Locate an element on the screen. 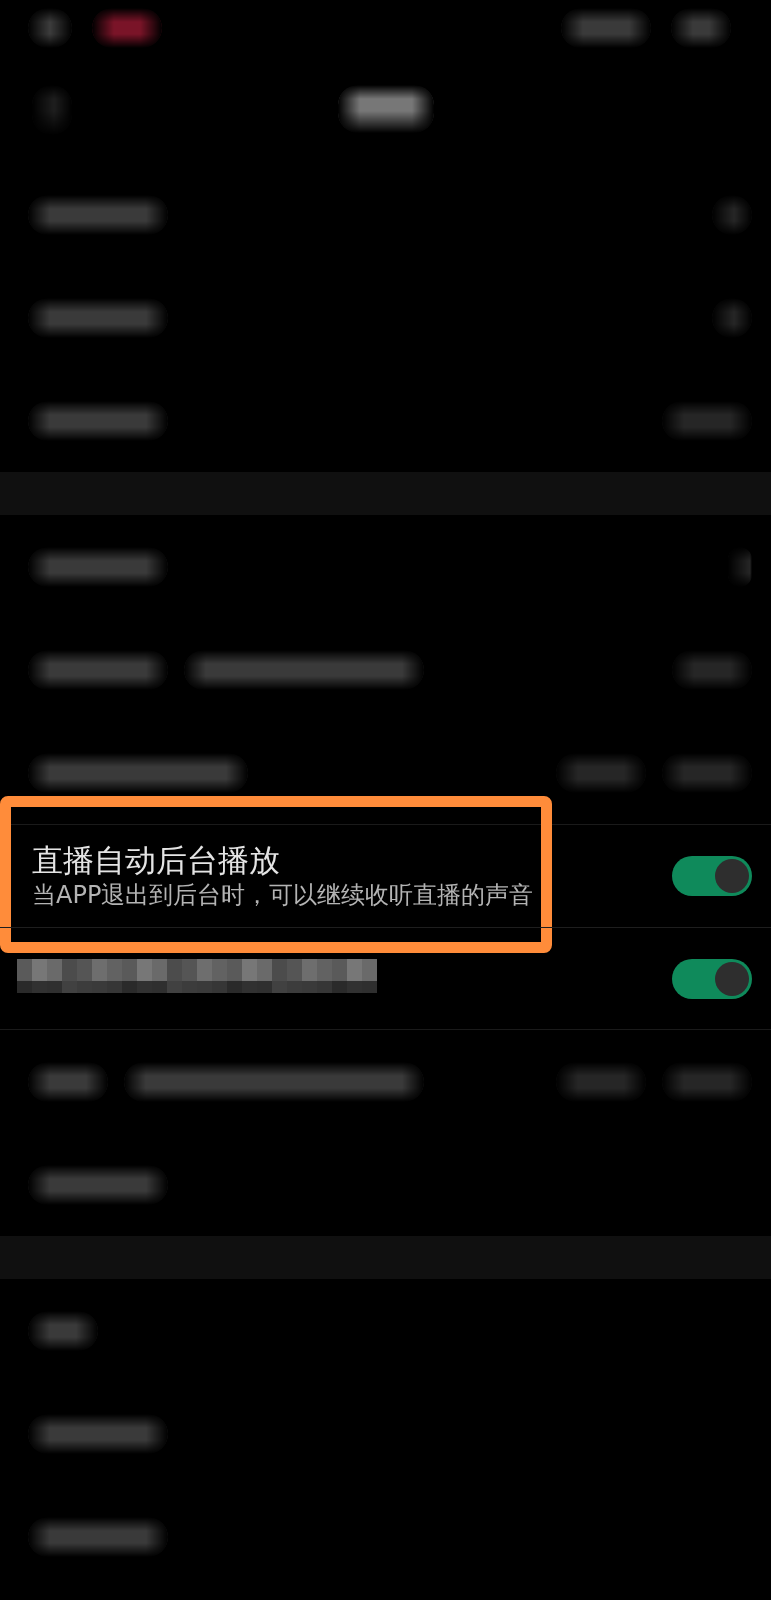  blurred-text is located at coordinates (63, 1330).